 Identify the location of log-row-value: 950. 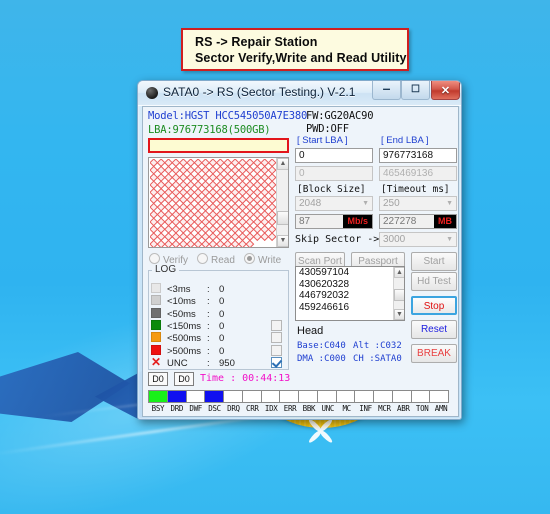
(227, 363).